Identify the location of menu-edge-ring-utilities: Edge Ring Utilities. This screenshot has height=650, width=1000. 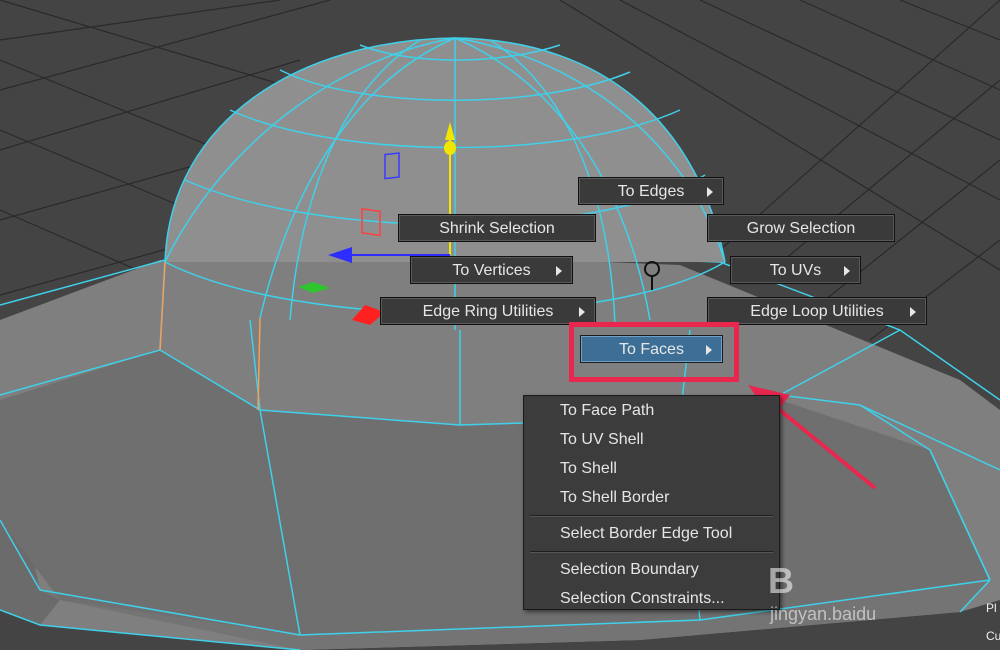
(488, 311).